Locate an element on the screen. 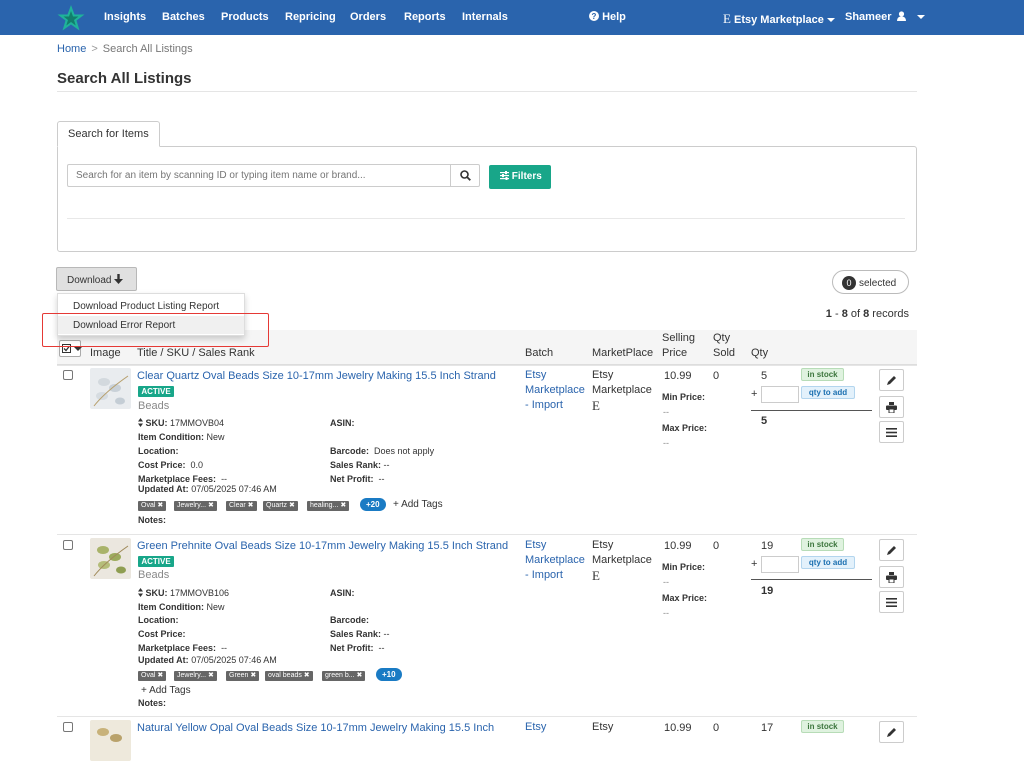 The width and height of the screenshot is (1024, 761). selling-price: 10.99 is located at coordinates (678, 728).